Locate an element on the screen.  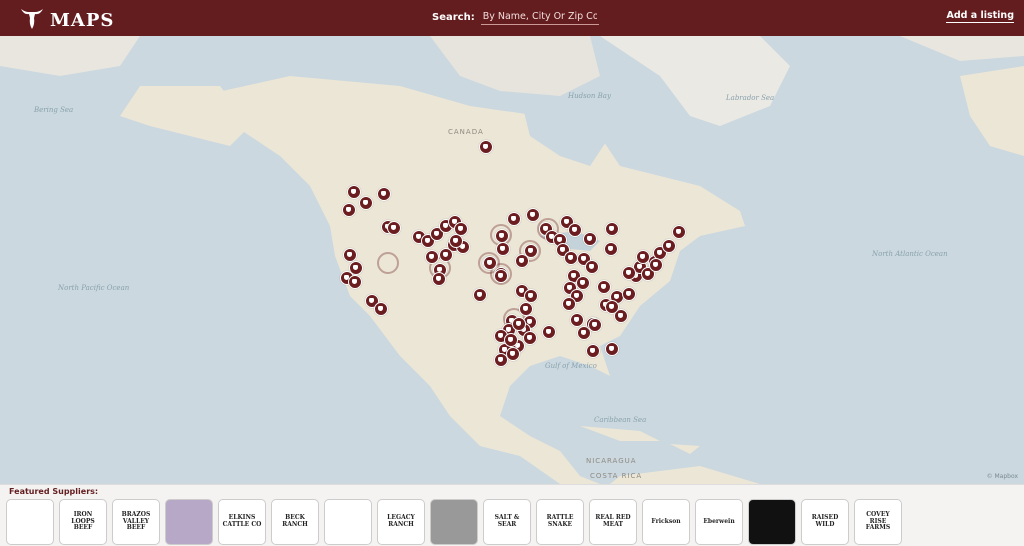
add-listing-link: Add a listing is located at coordinates (980, 16).